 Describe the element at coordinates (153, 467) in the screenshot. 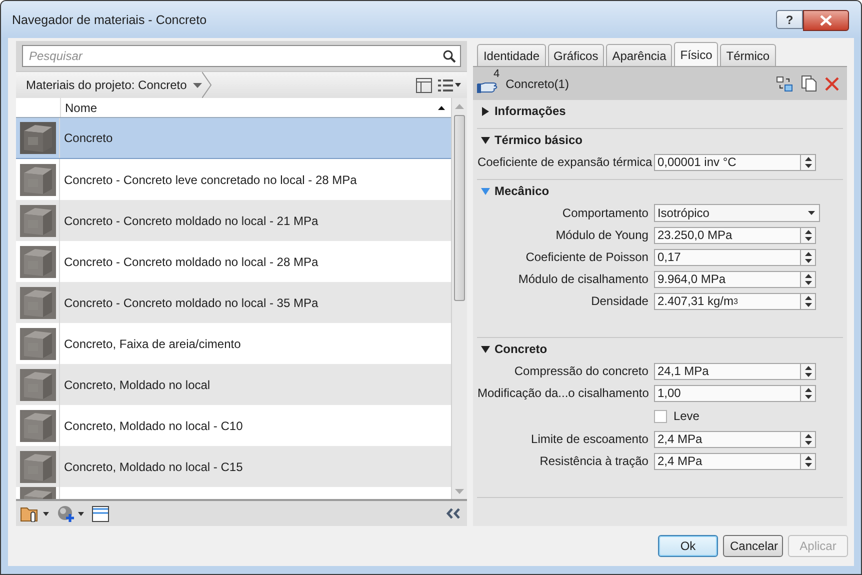

I see `material-name: Concreto, Moldado no local - C15` at that location.